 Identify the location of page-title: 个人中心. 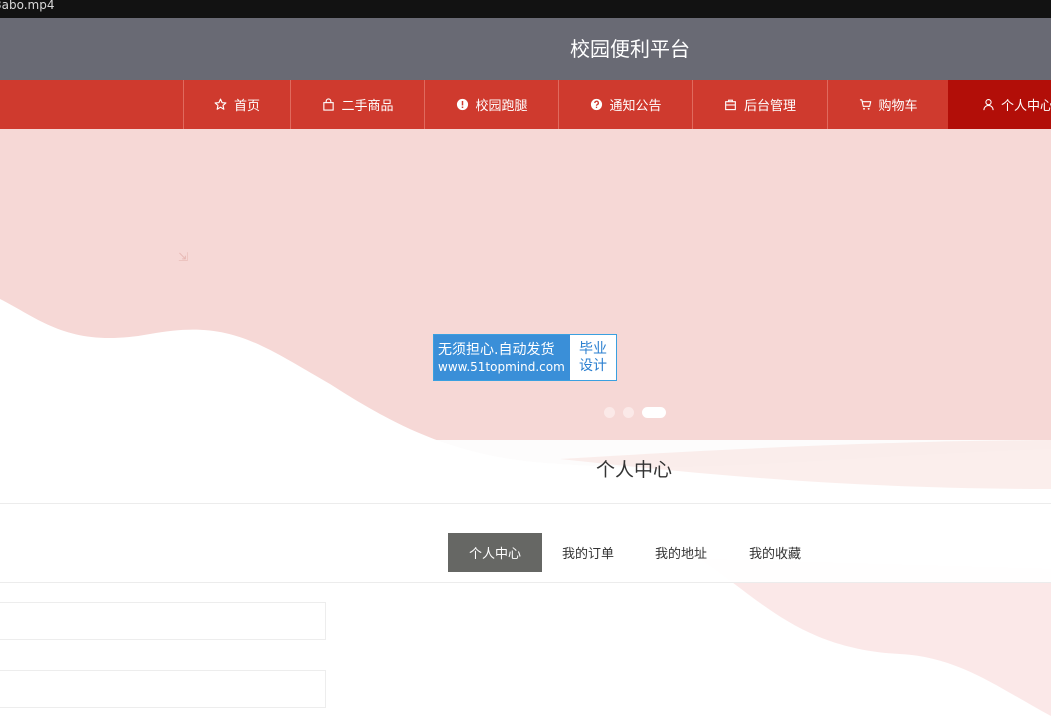
(634, 470).